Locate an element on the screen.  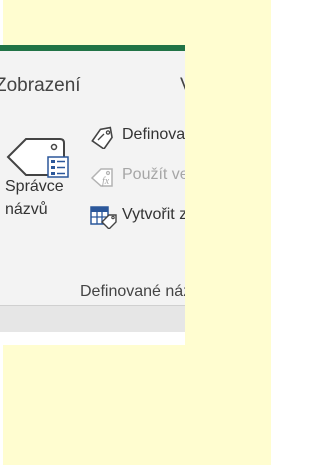
tab-view: Zobrazení is located at coordinates (40, 86).